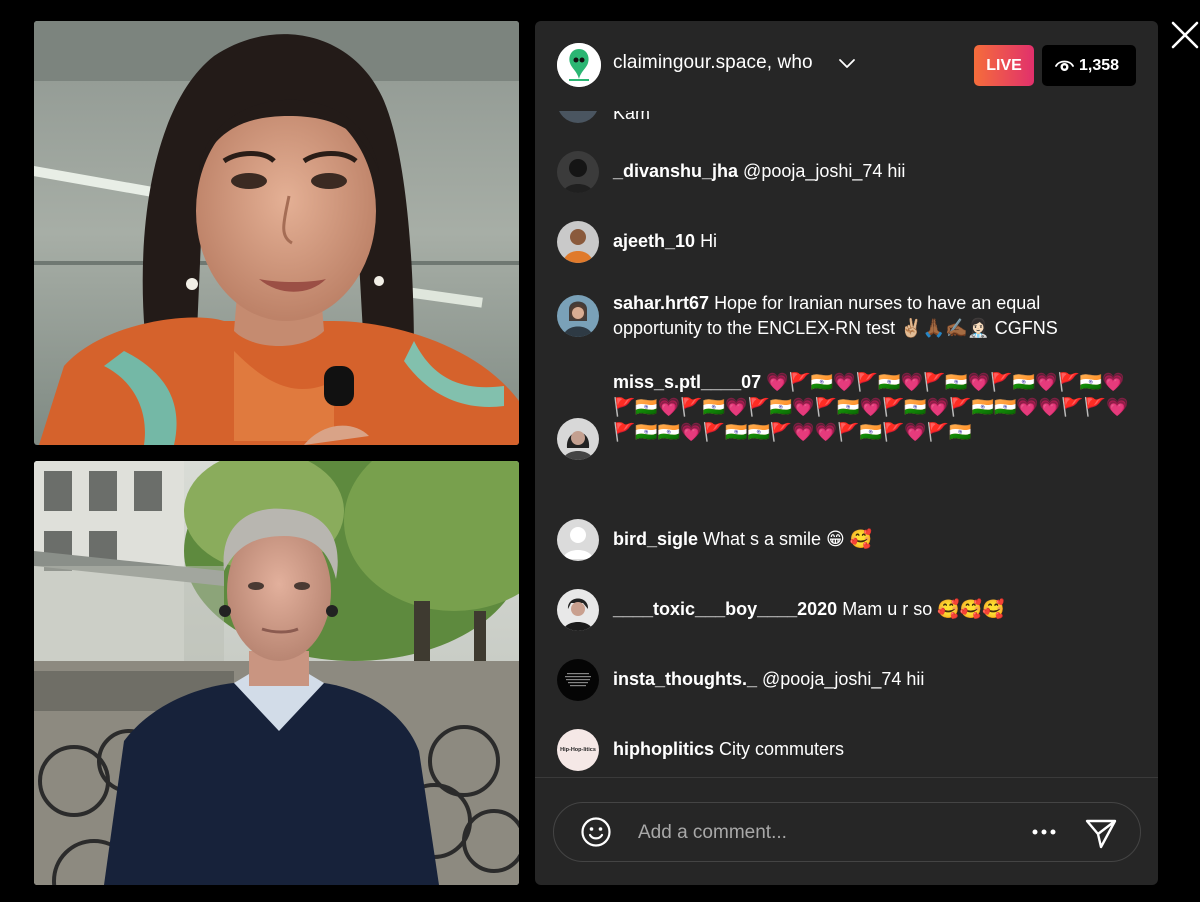 This screenshot has width=1200, height=902. I want to click on viewer-count: 1,358, so click(1099, 65).